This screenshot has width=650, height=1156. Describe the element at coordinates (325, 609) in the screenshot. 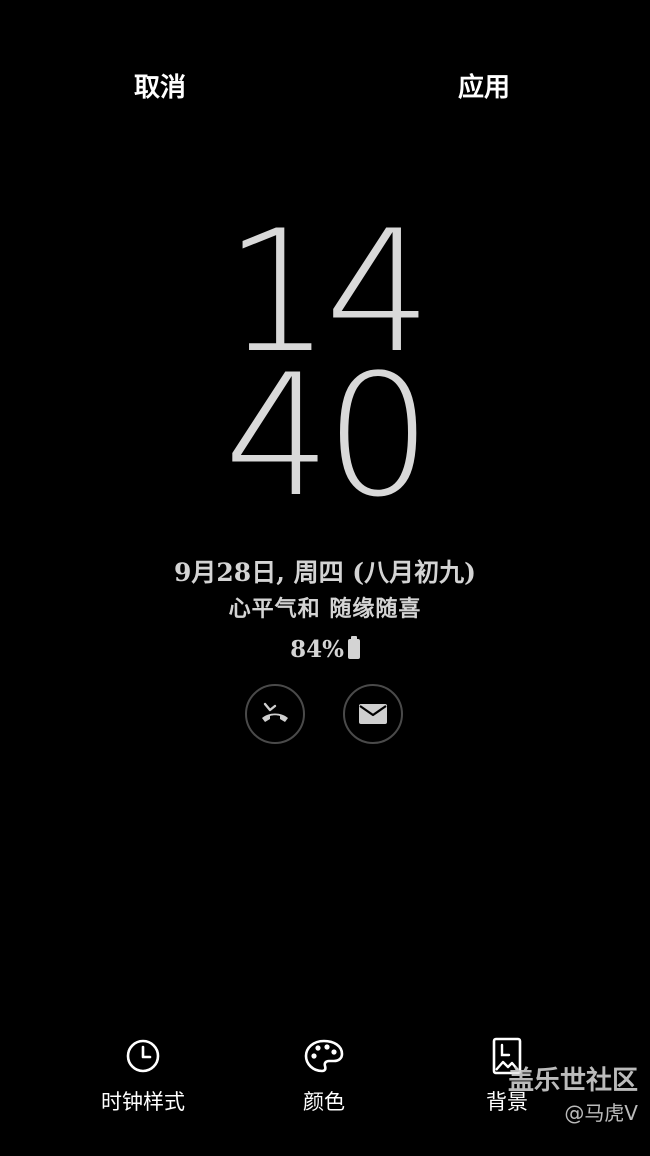

I see `motto-text: 心平气和 随缘随喜` at that location.